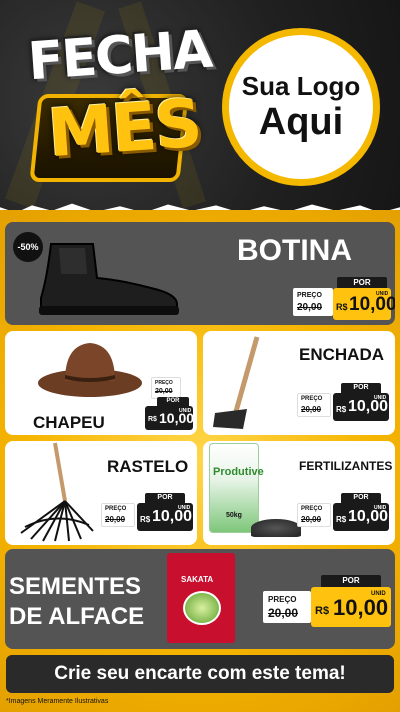 The height and width of the screenshot is (712, 400). Describe the element at coordinates (301, 86) in the screenshot. I see `logo-text-line1: Sua Logo` at that location.